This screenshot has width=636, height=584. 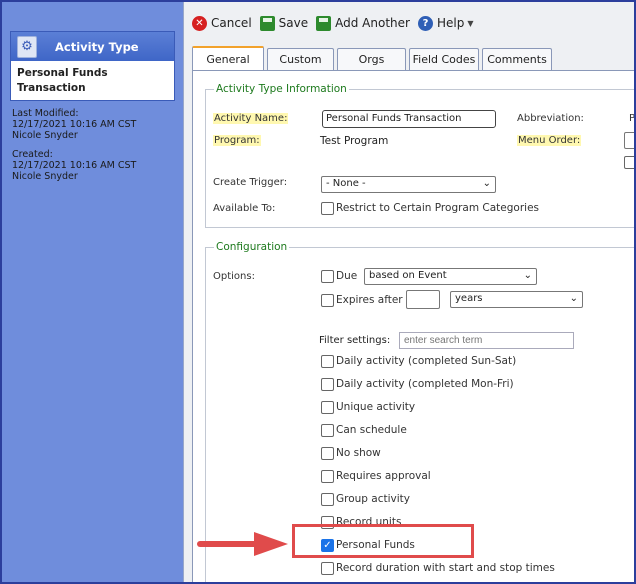 I want to click on toolbar: ✕ Cancel Save Add Another ? Help ▼, so click(x=328, y=23).